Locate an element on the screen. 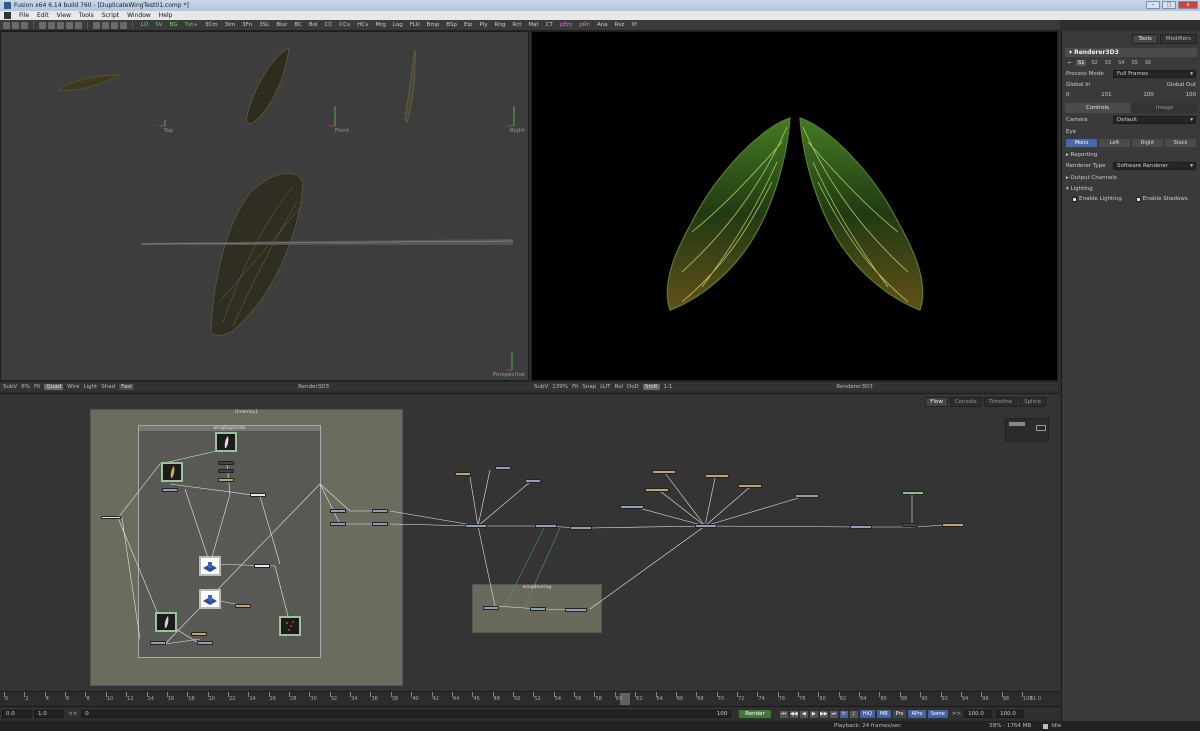 The image size is (1200, 731). end-time-field: 100.0 is located at coordinates (978, 714).